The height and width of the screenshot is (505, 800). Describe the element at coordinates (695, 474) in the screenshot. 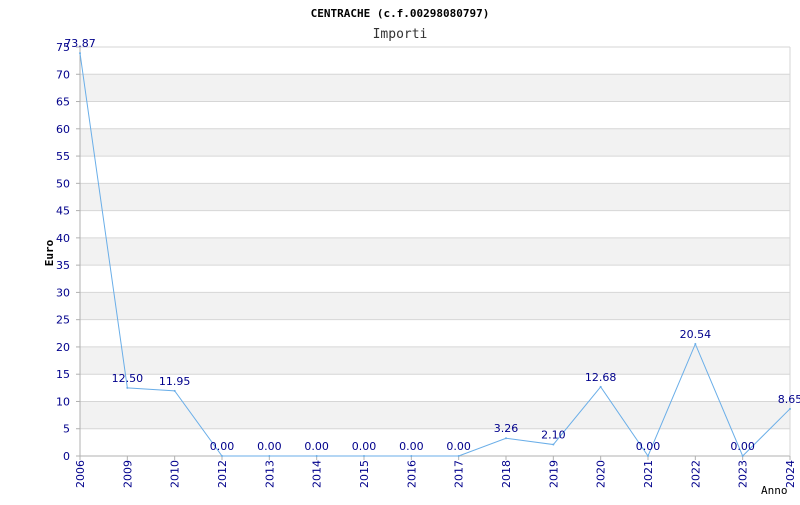

I see `x-tick-label: 2022` at that location.